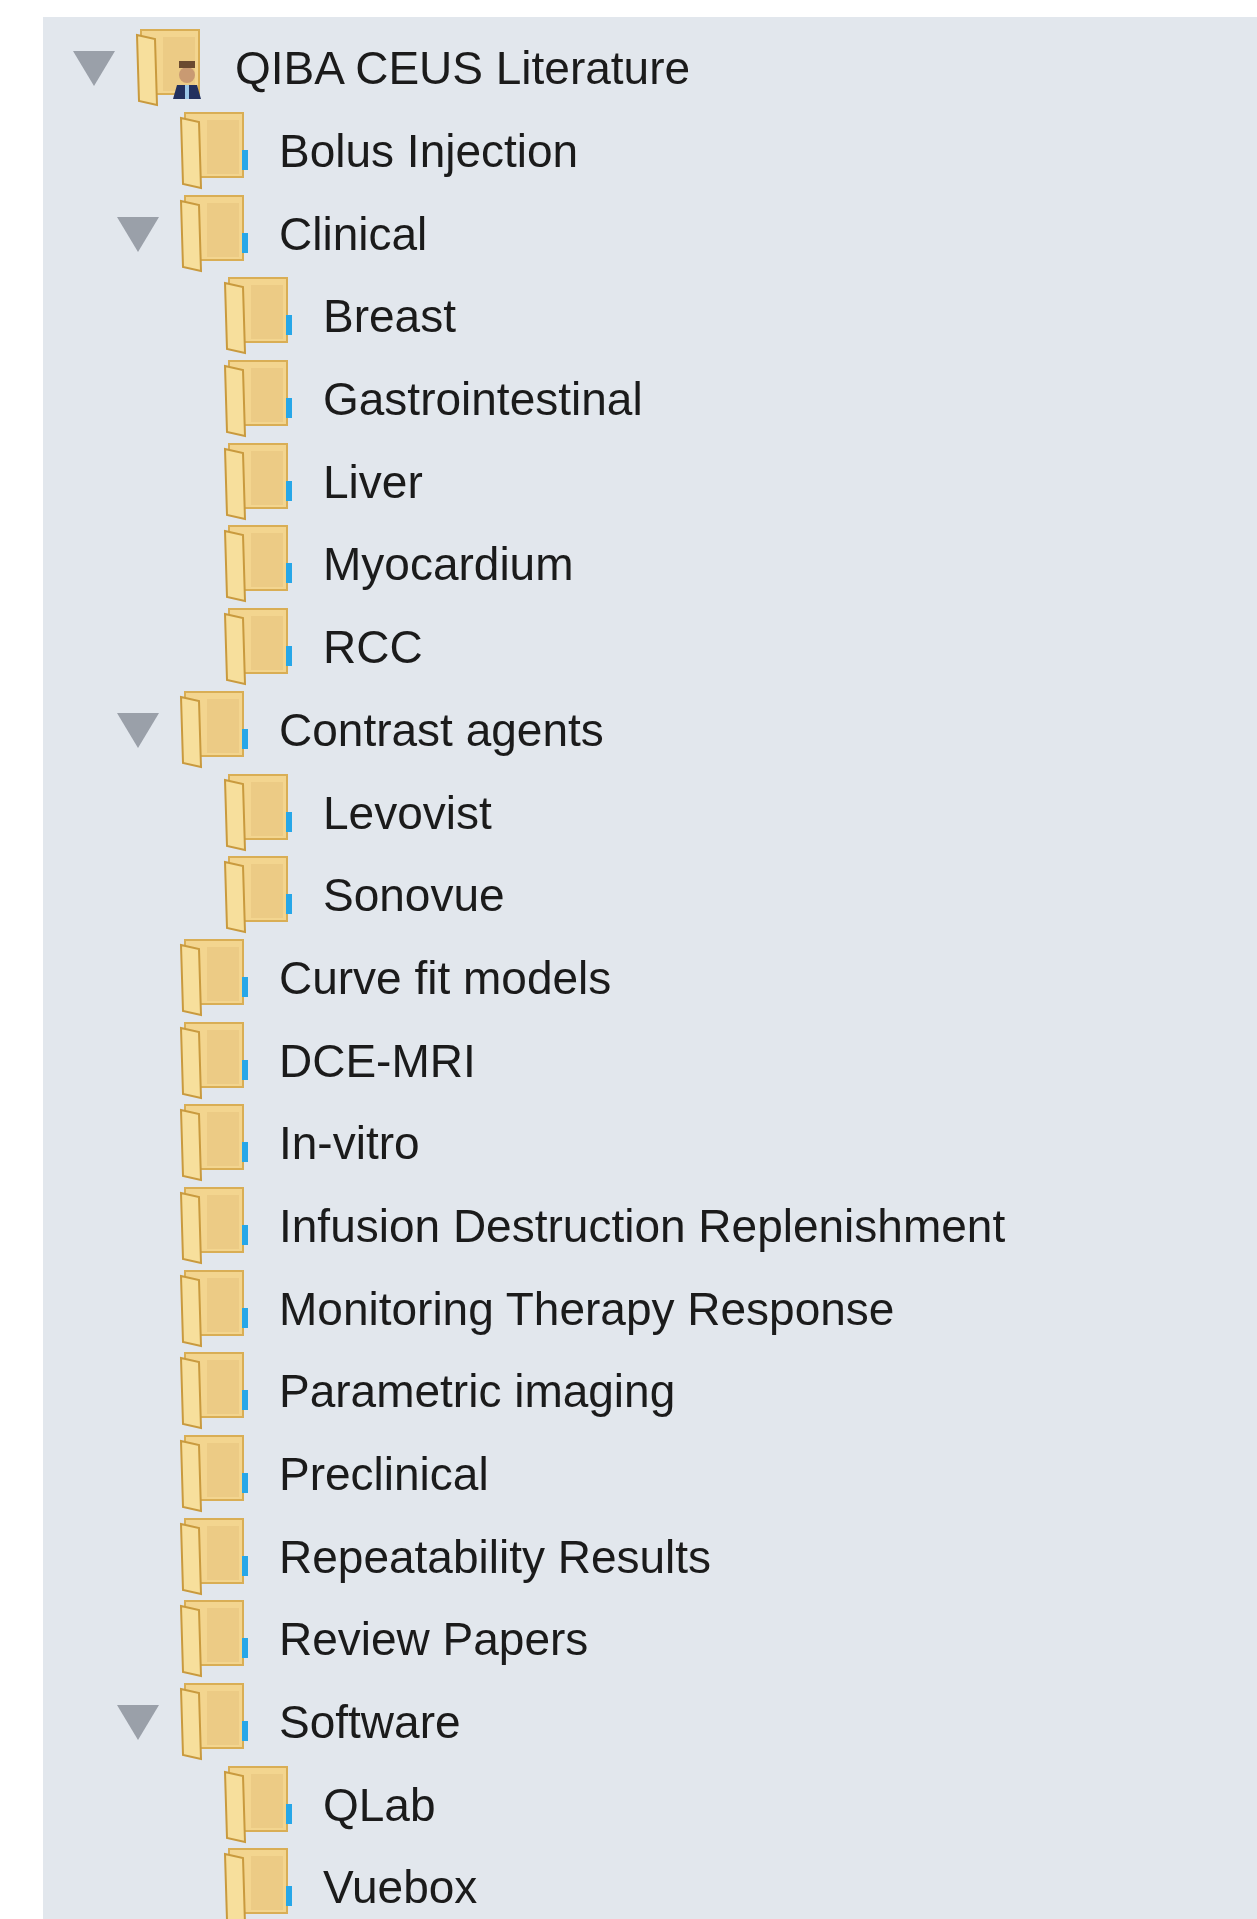  Describe the element at coordinates (477, 1391) in the screenshot. I see `folder-label: Parametric imaging` at that location.